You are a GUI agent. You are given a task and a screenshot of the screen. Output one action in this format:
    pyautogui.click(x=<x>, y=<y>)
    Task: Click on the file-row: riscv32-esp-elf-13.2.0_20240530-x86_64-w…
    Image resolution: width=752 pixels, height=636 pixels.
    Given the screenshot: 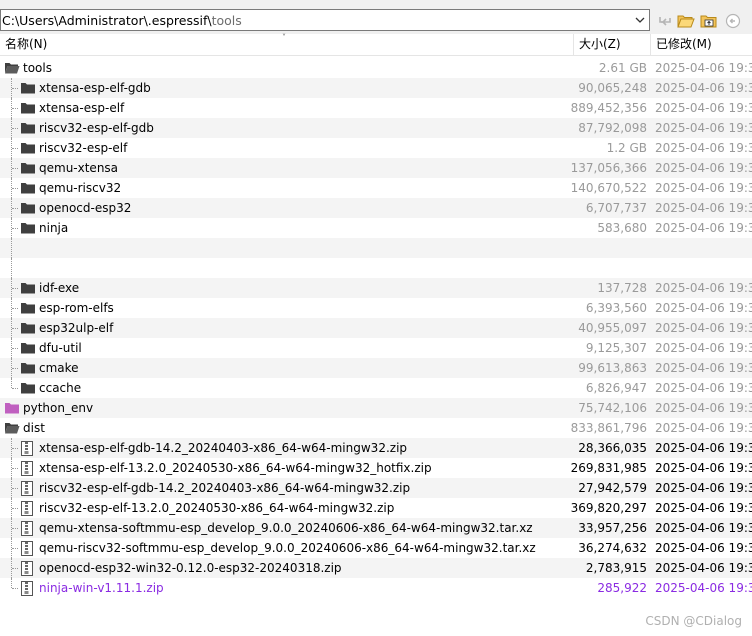 What is the action you would take?
    pyautogui.click(x=376, y=508)
    